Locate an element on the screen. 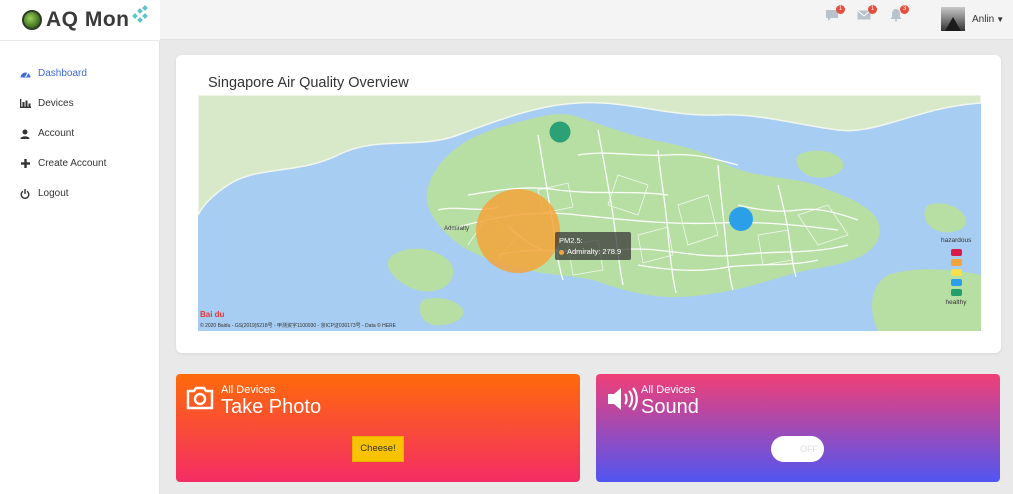 The width and height of the screenshot is (1013, 494). sidebar-item-dashboard: Dashboard is located at coordinates (52, 73).